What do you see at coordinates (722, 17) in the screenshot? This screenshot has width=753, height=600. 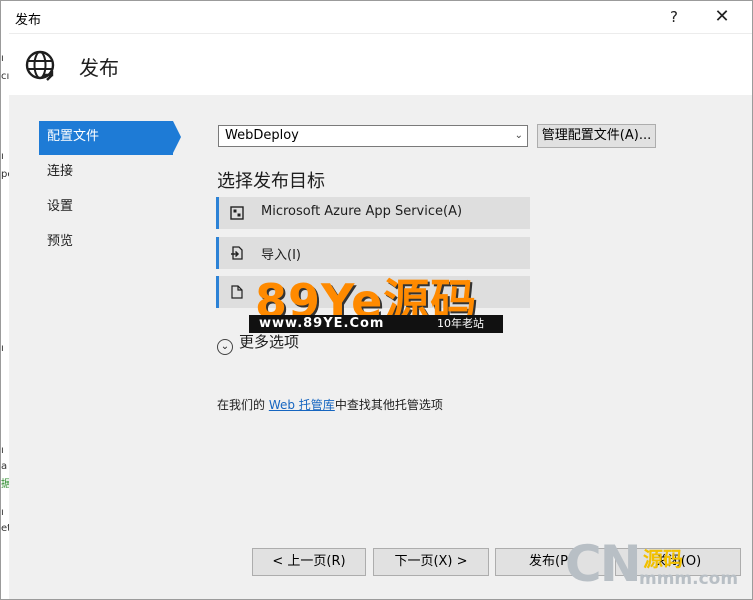 I see `close-window-button: ✕` at bounding box center [722, 17].